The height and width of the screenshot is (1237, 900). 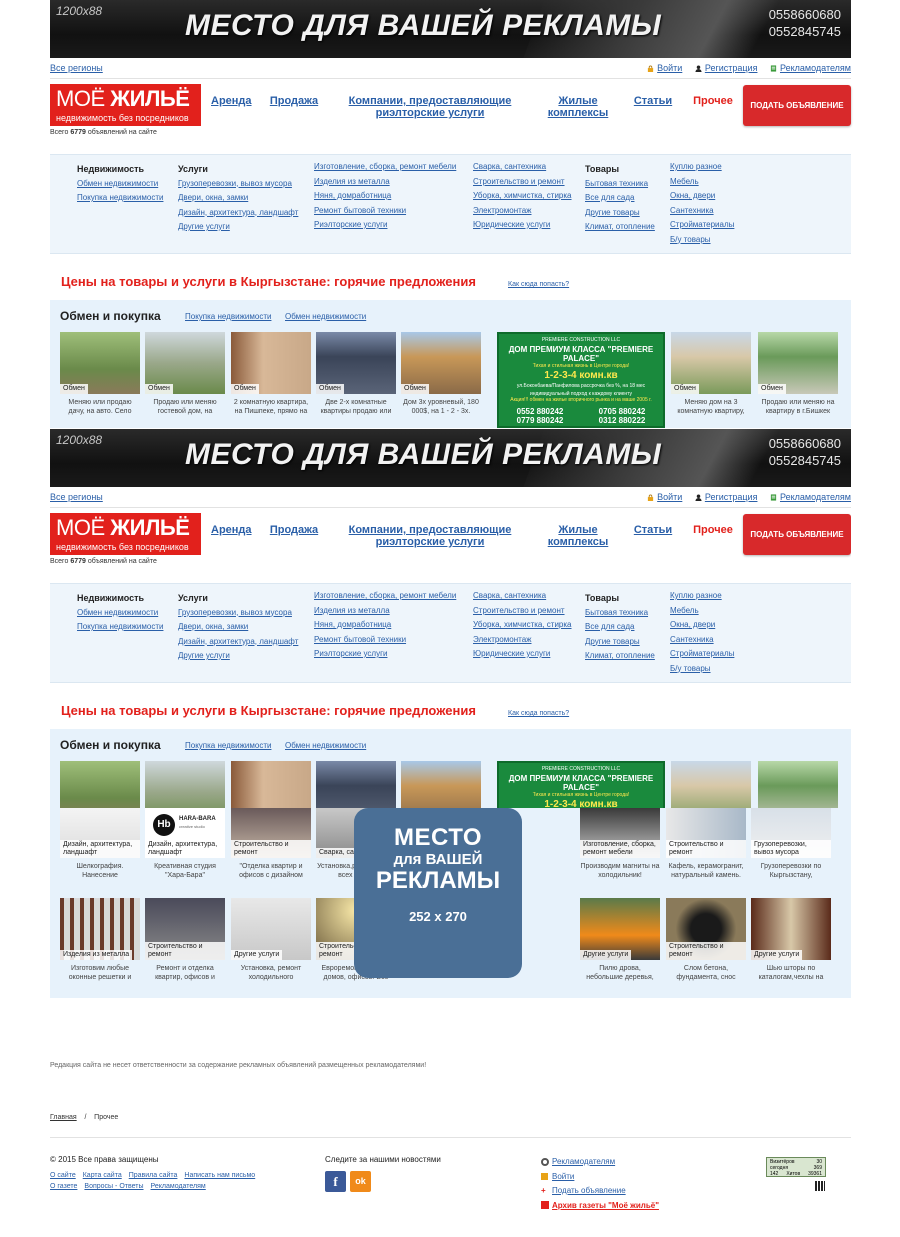 What do you see at coordinates (583, 1161) in the screenshot?
I see `footer-advertisers-link: Рекламодателям` at bounding box center [583, 1161].